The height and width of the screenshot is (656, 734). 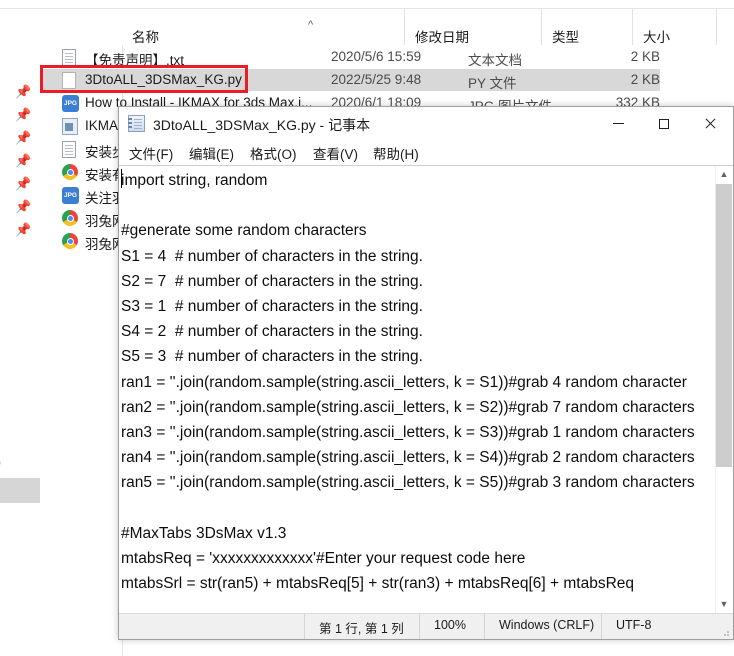 What do you see at coordinates (725, 632) in the screenshot?
I see `resize-grip-icon` at bounding box center [725, 632].